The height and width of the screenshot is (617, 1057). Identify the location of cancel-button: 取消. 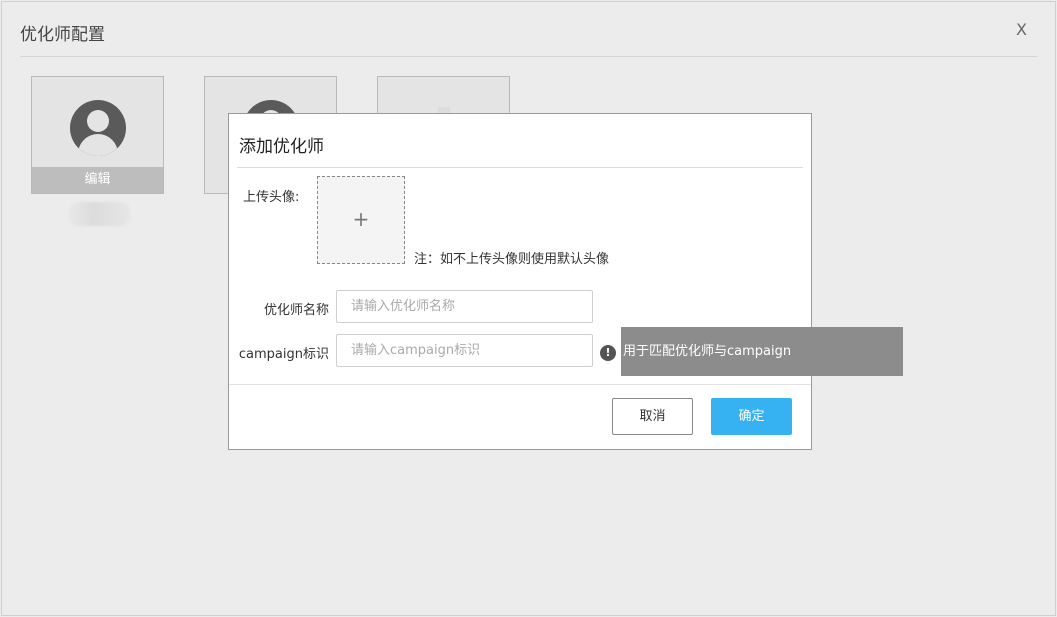
(652, 416).